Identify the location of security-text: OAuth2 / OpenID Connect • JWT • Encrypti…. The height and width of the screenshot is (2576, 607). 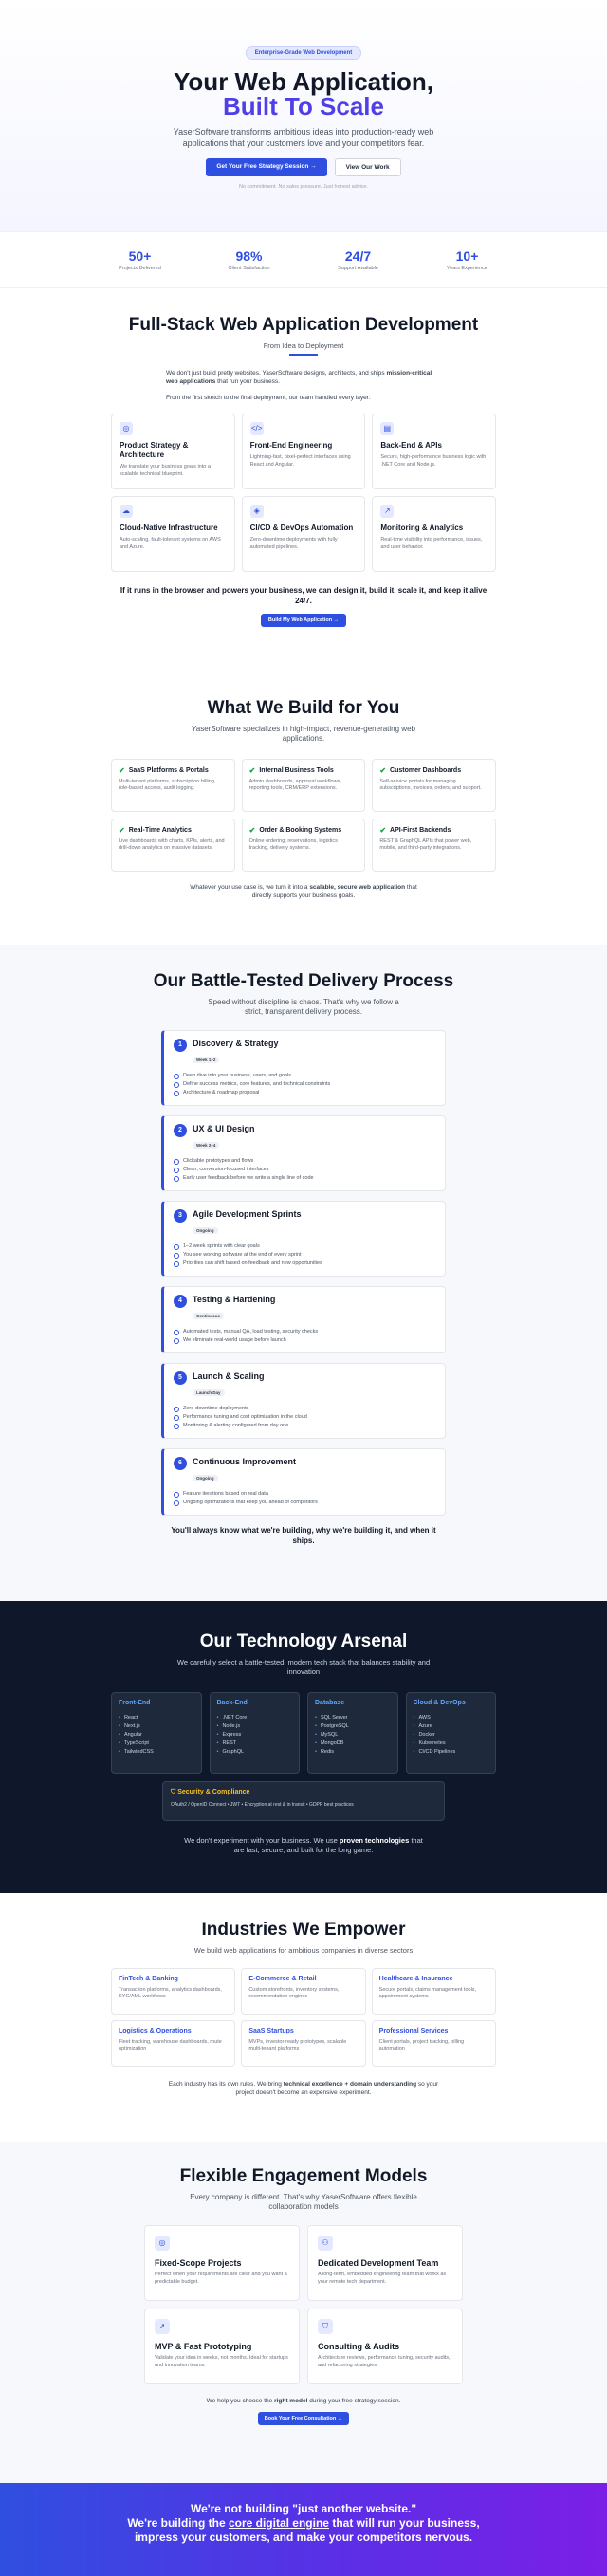
(262, 1805).